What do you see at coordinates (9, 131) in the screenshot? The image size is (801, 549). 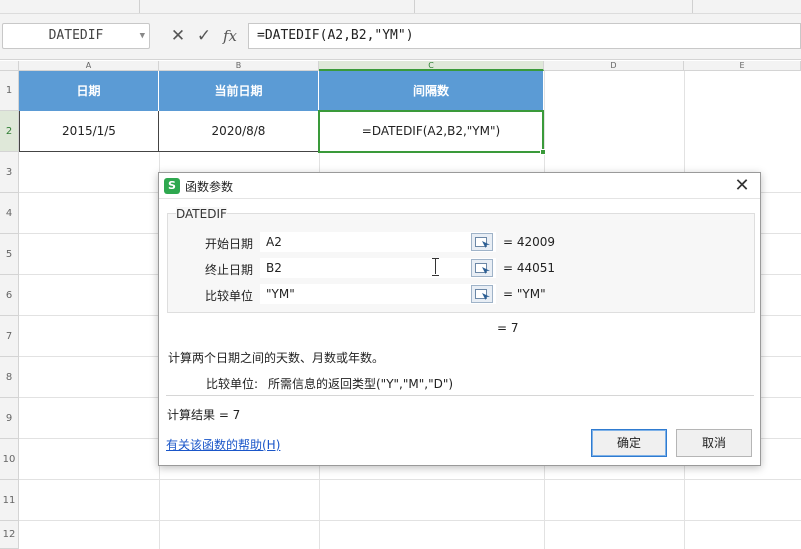 I see `row-header-2: 2` at bounding box center [9, 131].